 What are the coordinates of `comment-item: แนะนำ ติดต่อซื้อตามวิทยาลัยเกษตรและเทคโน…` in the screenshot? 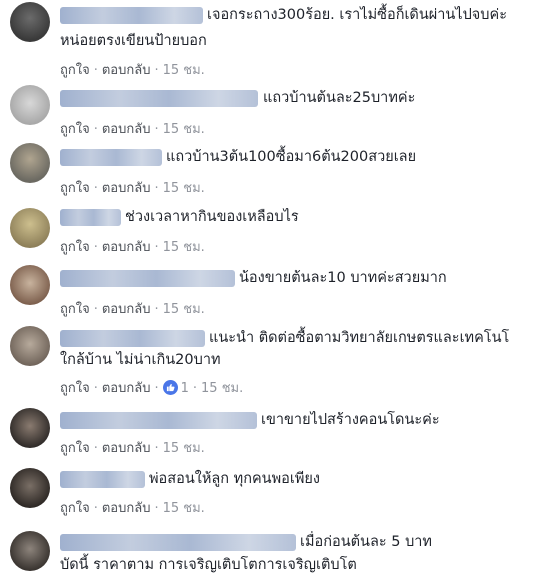 It's located at (275, 360).